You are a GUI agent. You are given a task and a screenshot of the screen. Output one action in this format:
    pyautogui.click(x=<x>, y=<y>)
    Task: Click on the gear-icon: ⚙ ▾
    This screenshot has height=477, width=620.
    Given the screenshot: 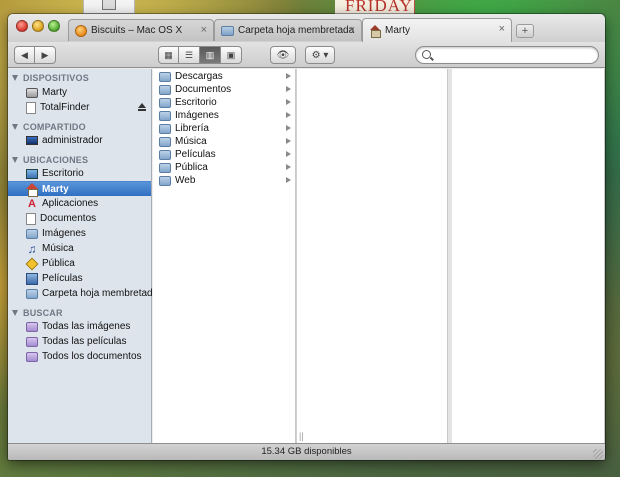 What is the action you would take?
    pyautogui.click(x=320, y=55)
    